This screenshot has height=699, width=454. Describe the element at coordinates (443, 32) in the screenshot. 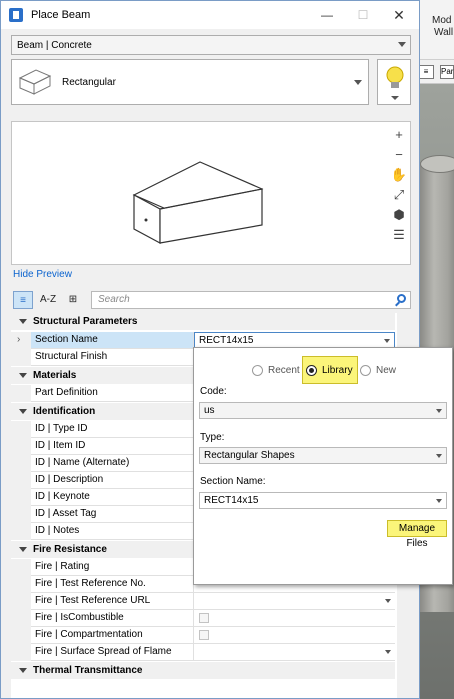

I see `ribbon-wall-label: Wall` at that location.